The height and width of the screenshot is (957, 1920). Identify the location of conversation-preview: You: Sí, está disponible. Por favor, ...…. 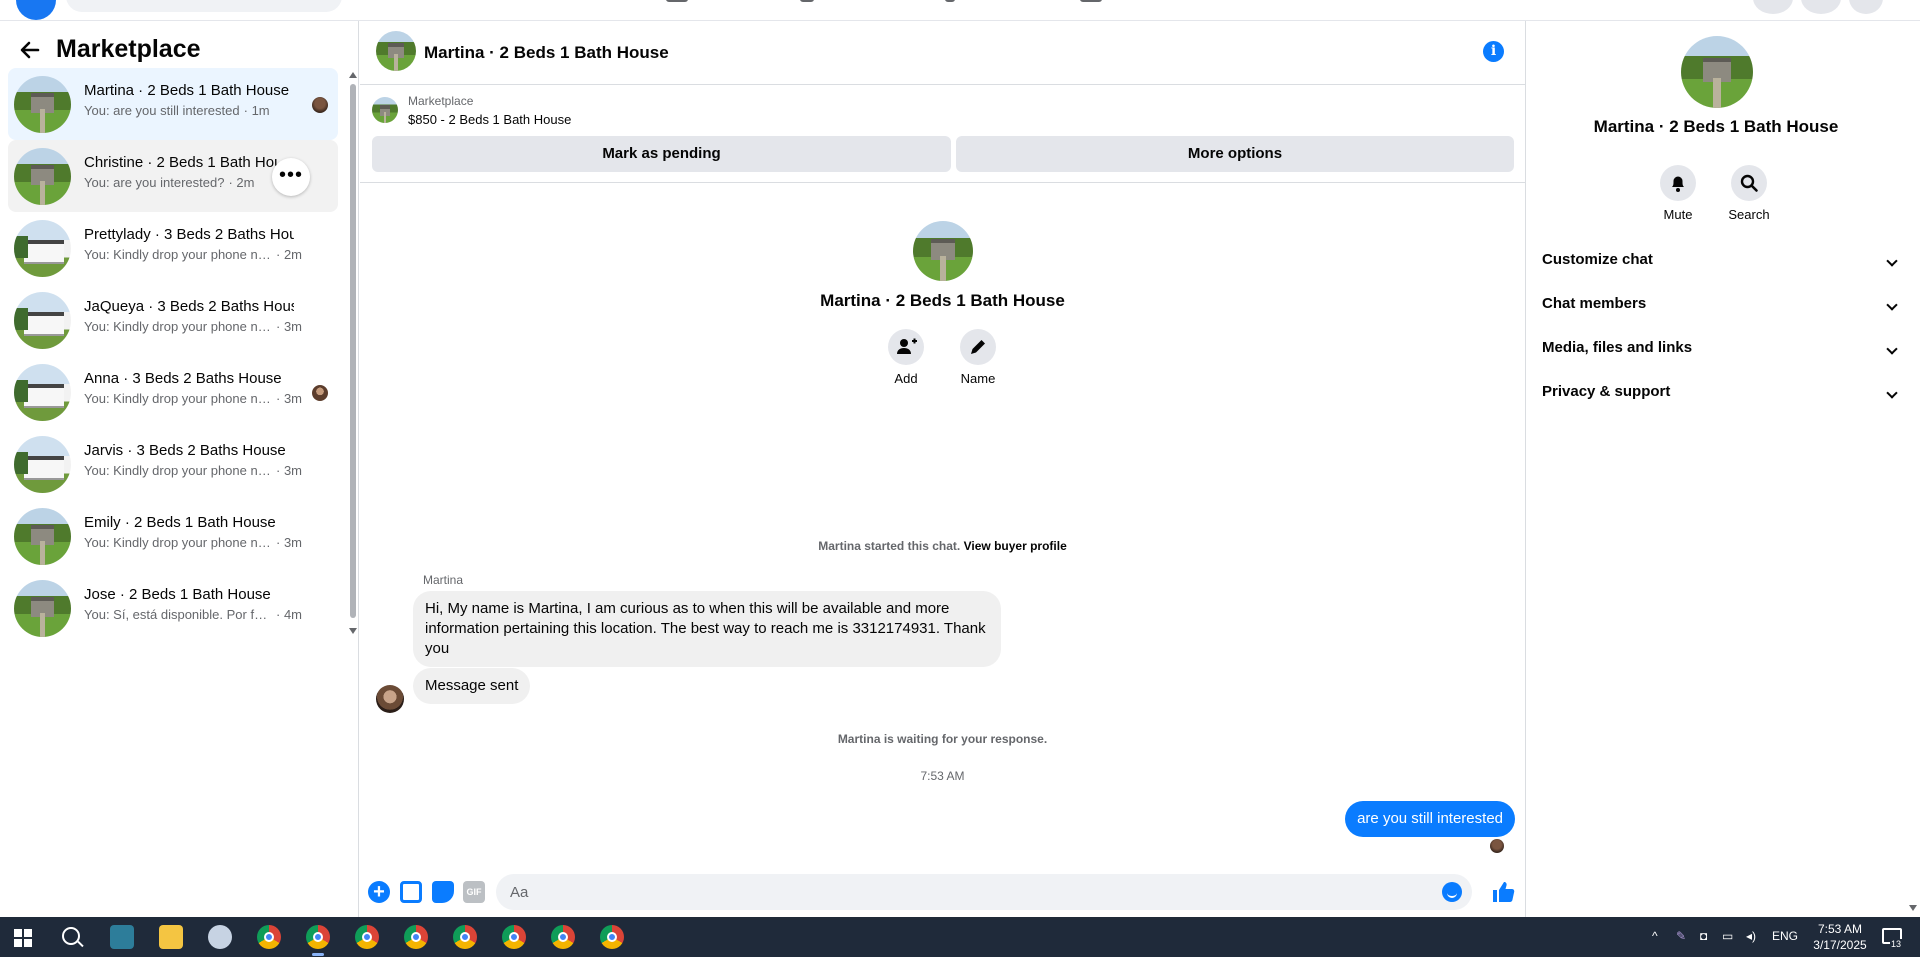
(193, 614).